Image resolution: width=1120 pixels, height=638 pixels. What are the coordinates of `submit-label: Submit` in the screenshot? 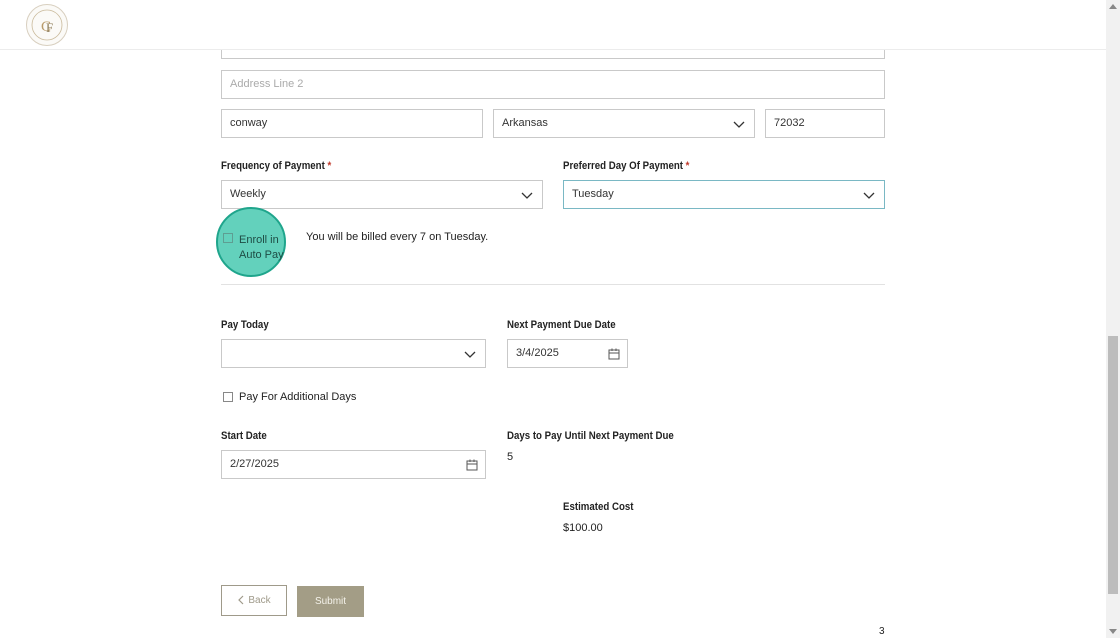 It's located at (330, 601).